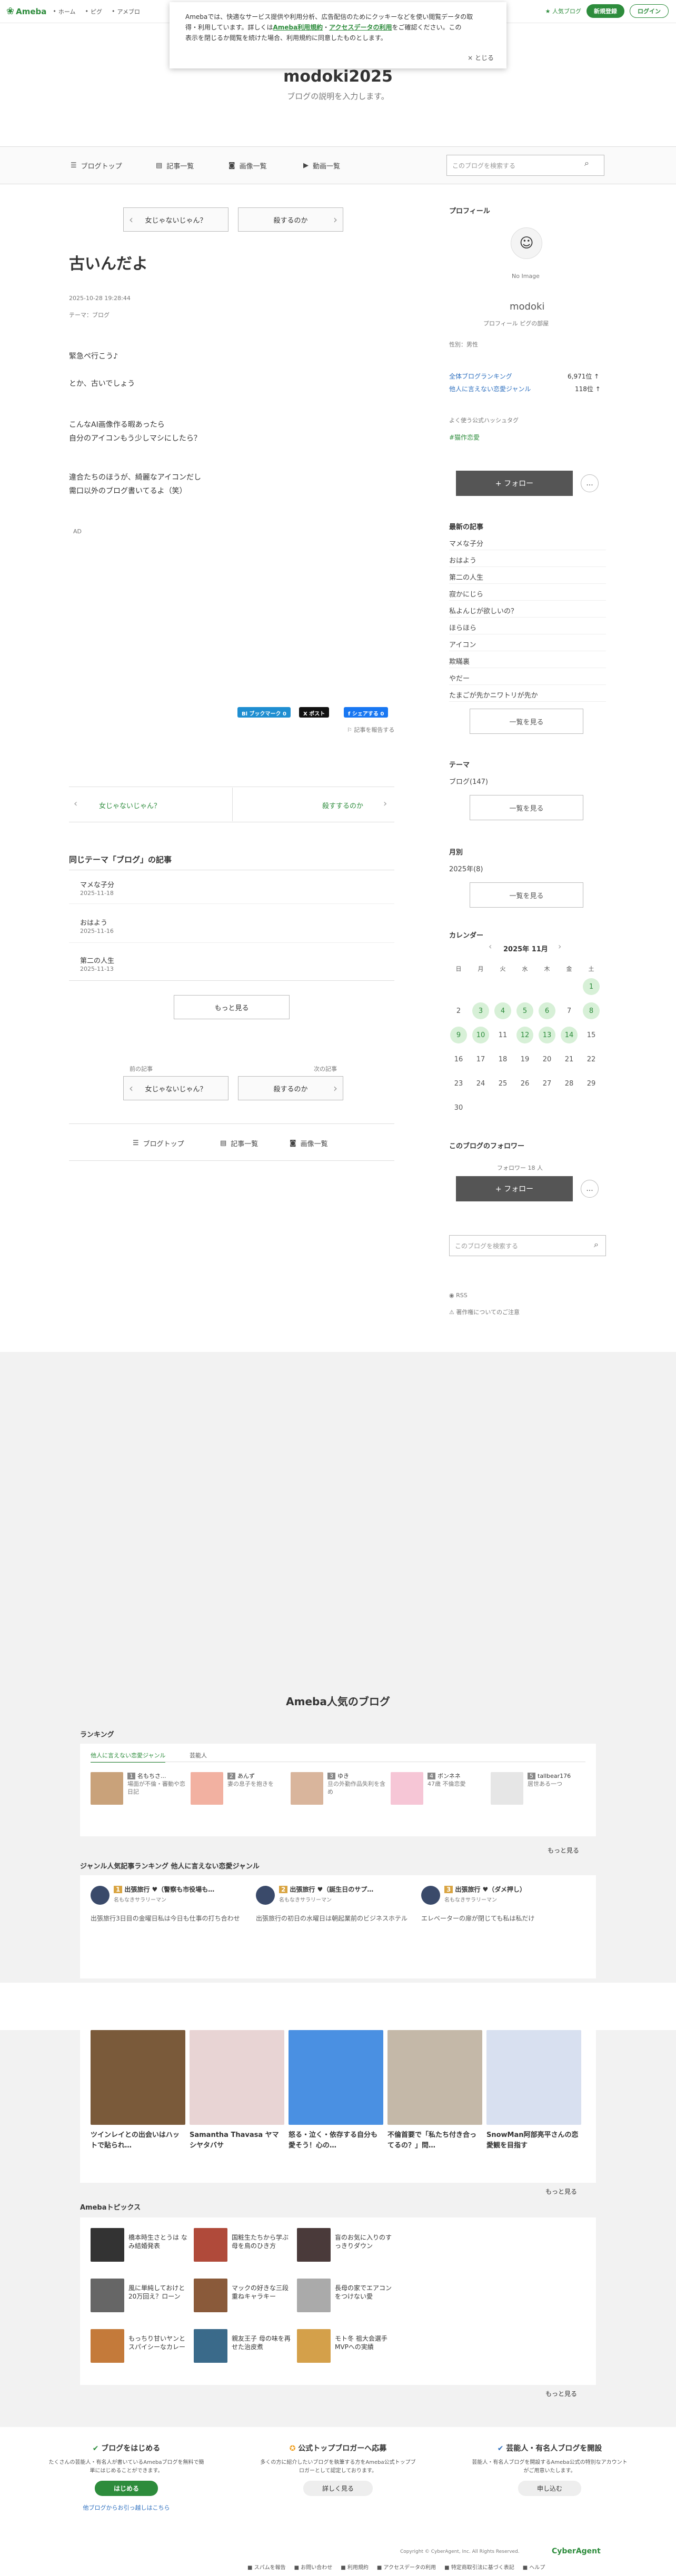 The image size is (676, 2576). What do you see at coordinates (458, 1296) in the screenshot?
I see `rss-link: ◉ RSS` at bounding box center [458, 1296].